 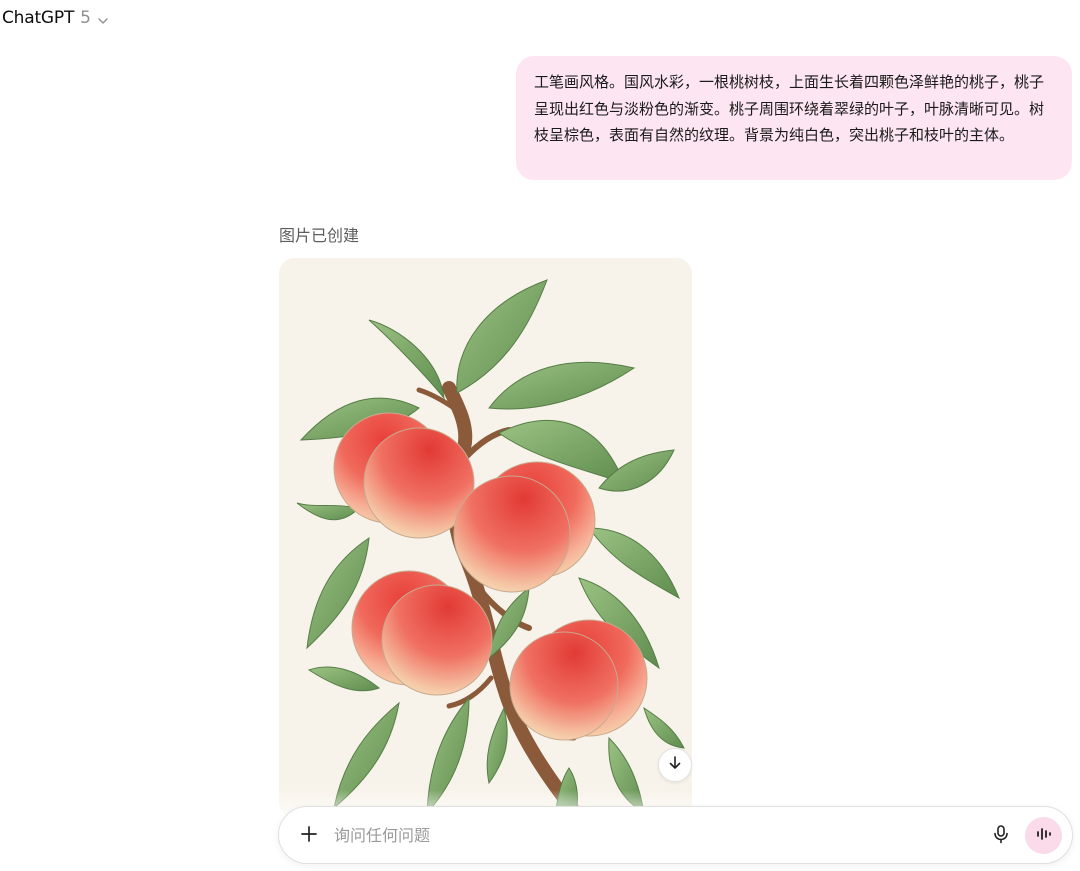 I want to click on voice-waveform-icon, so click(x=1044, y=836).